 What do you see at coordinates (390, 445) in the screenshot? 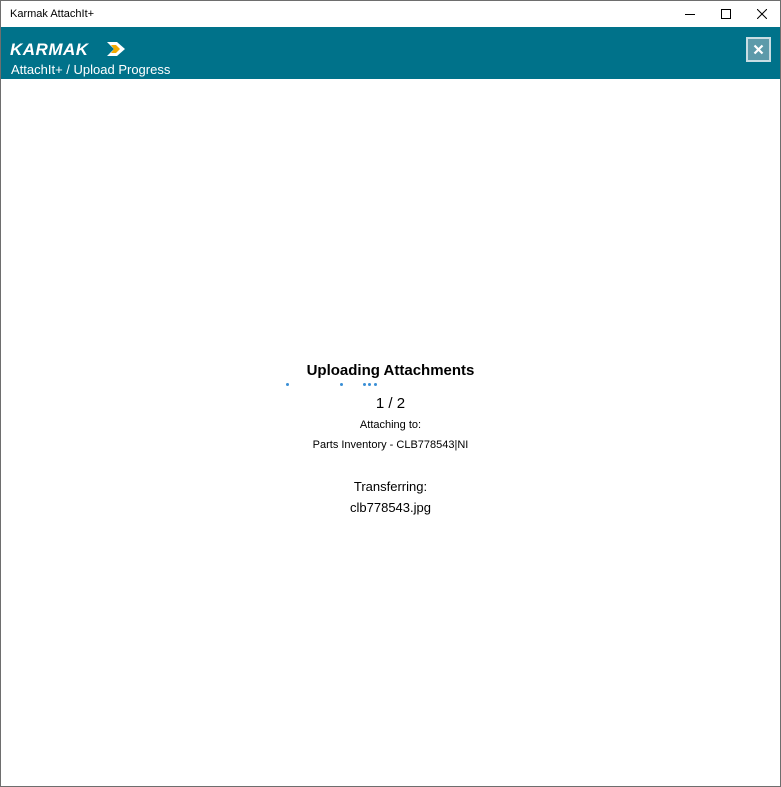
I see `attaching-target: Parts Inventory - CLB778543|NI` at bounding box center [390, 445].